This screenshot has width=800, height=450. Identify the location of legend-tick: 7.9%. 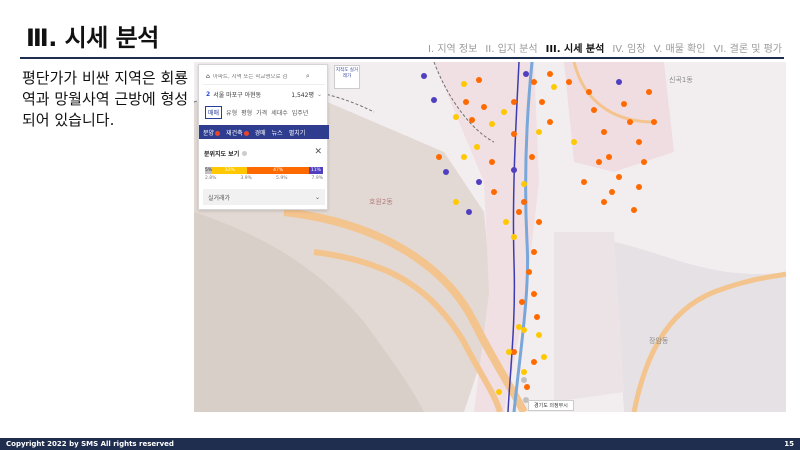
(317, 178).